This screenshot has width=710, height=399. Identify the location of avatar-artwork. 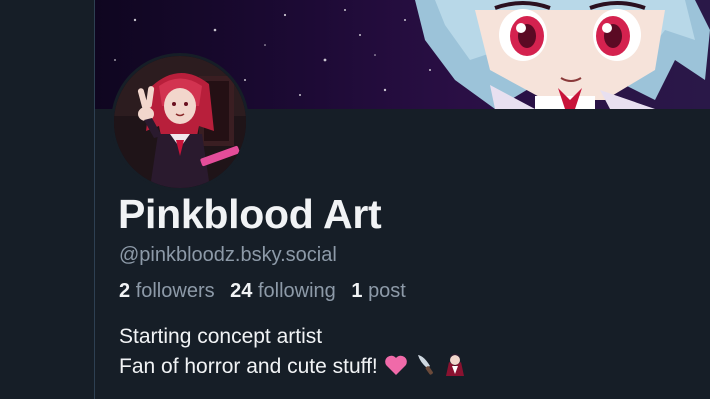
(180, 122).